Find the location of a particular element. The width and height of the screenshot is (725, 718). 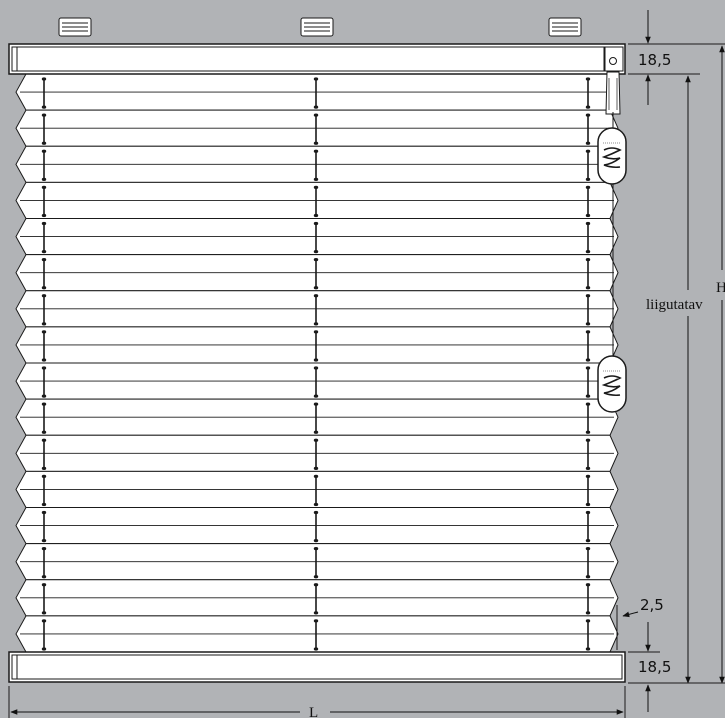

top-rail is located at coordinates (317, 59).